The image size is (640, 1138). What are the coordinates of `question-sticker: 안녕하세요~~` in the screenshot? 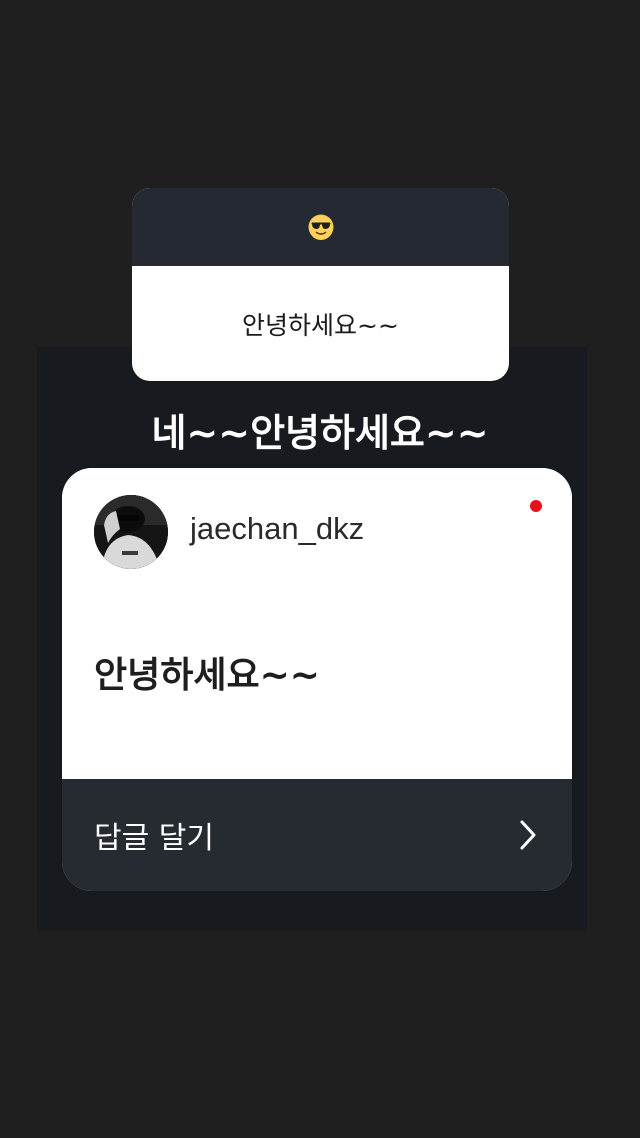 It's located at (320, 284).